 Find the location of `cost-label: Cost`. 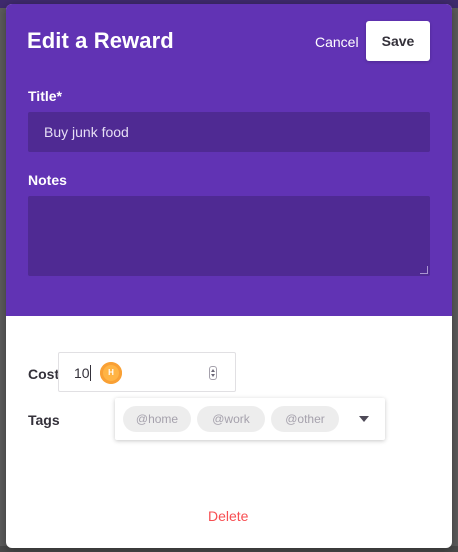

cost-label: Cost is located at coordinates (44, 374).